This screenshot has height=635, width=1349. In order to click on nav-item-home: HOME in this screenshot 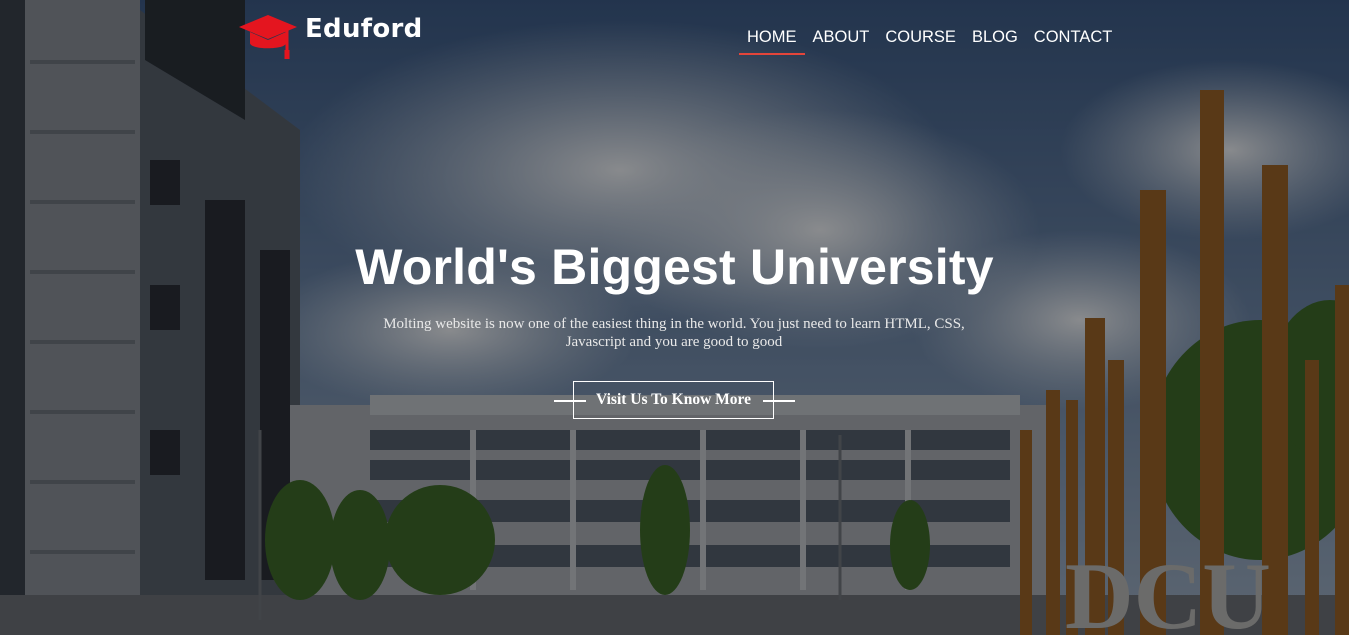, I will do `click(772, 40)`.